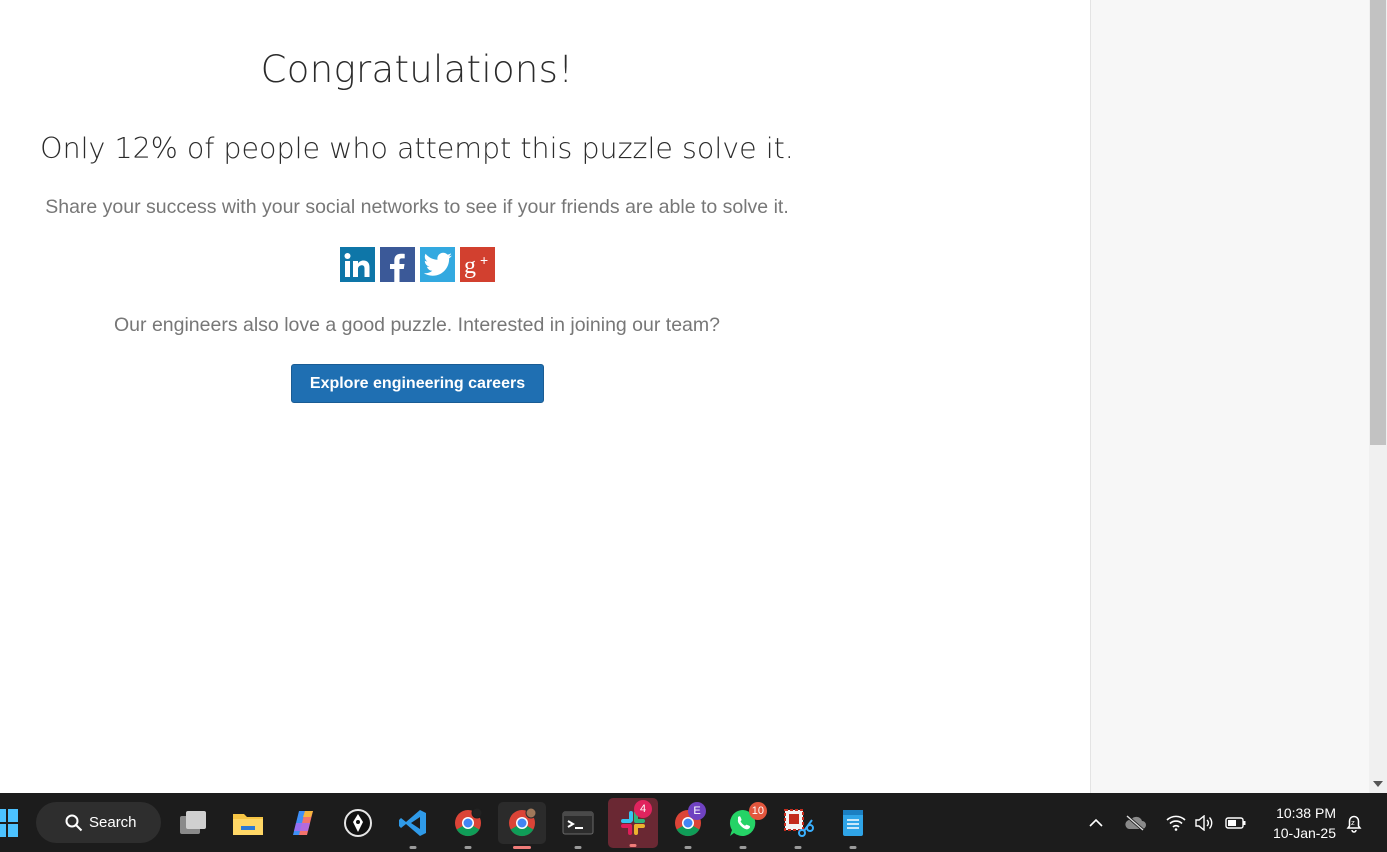 The image size is (1387, 852). I want to click on scroll-down-arrow-icon, so click(1378, 784).